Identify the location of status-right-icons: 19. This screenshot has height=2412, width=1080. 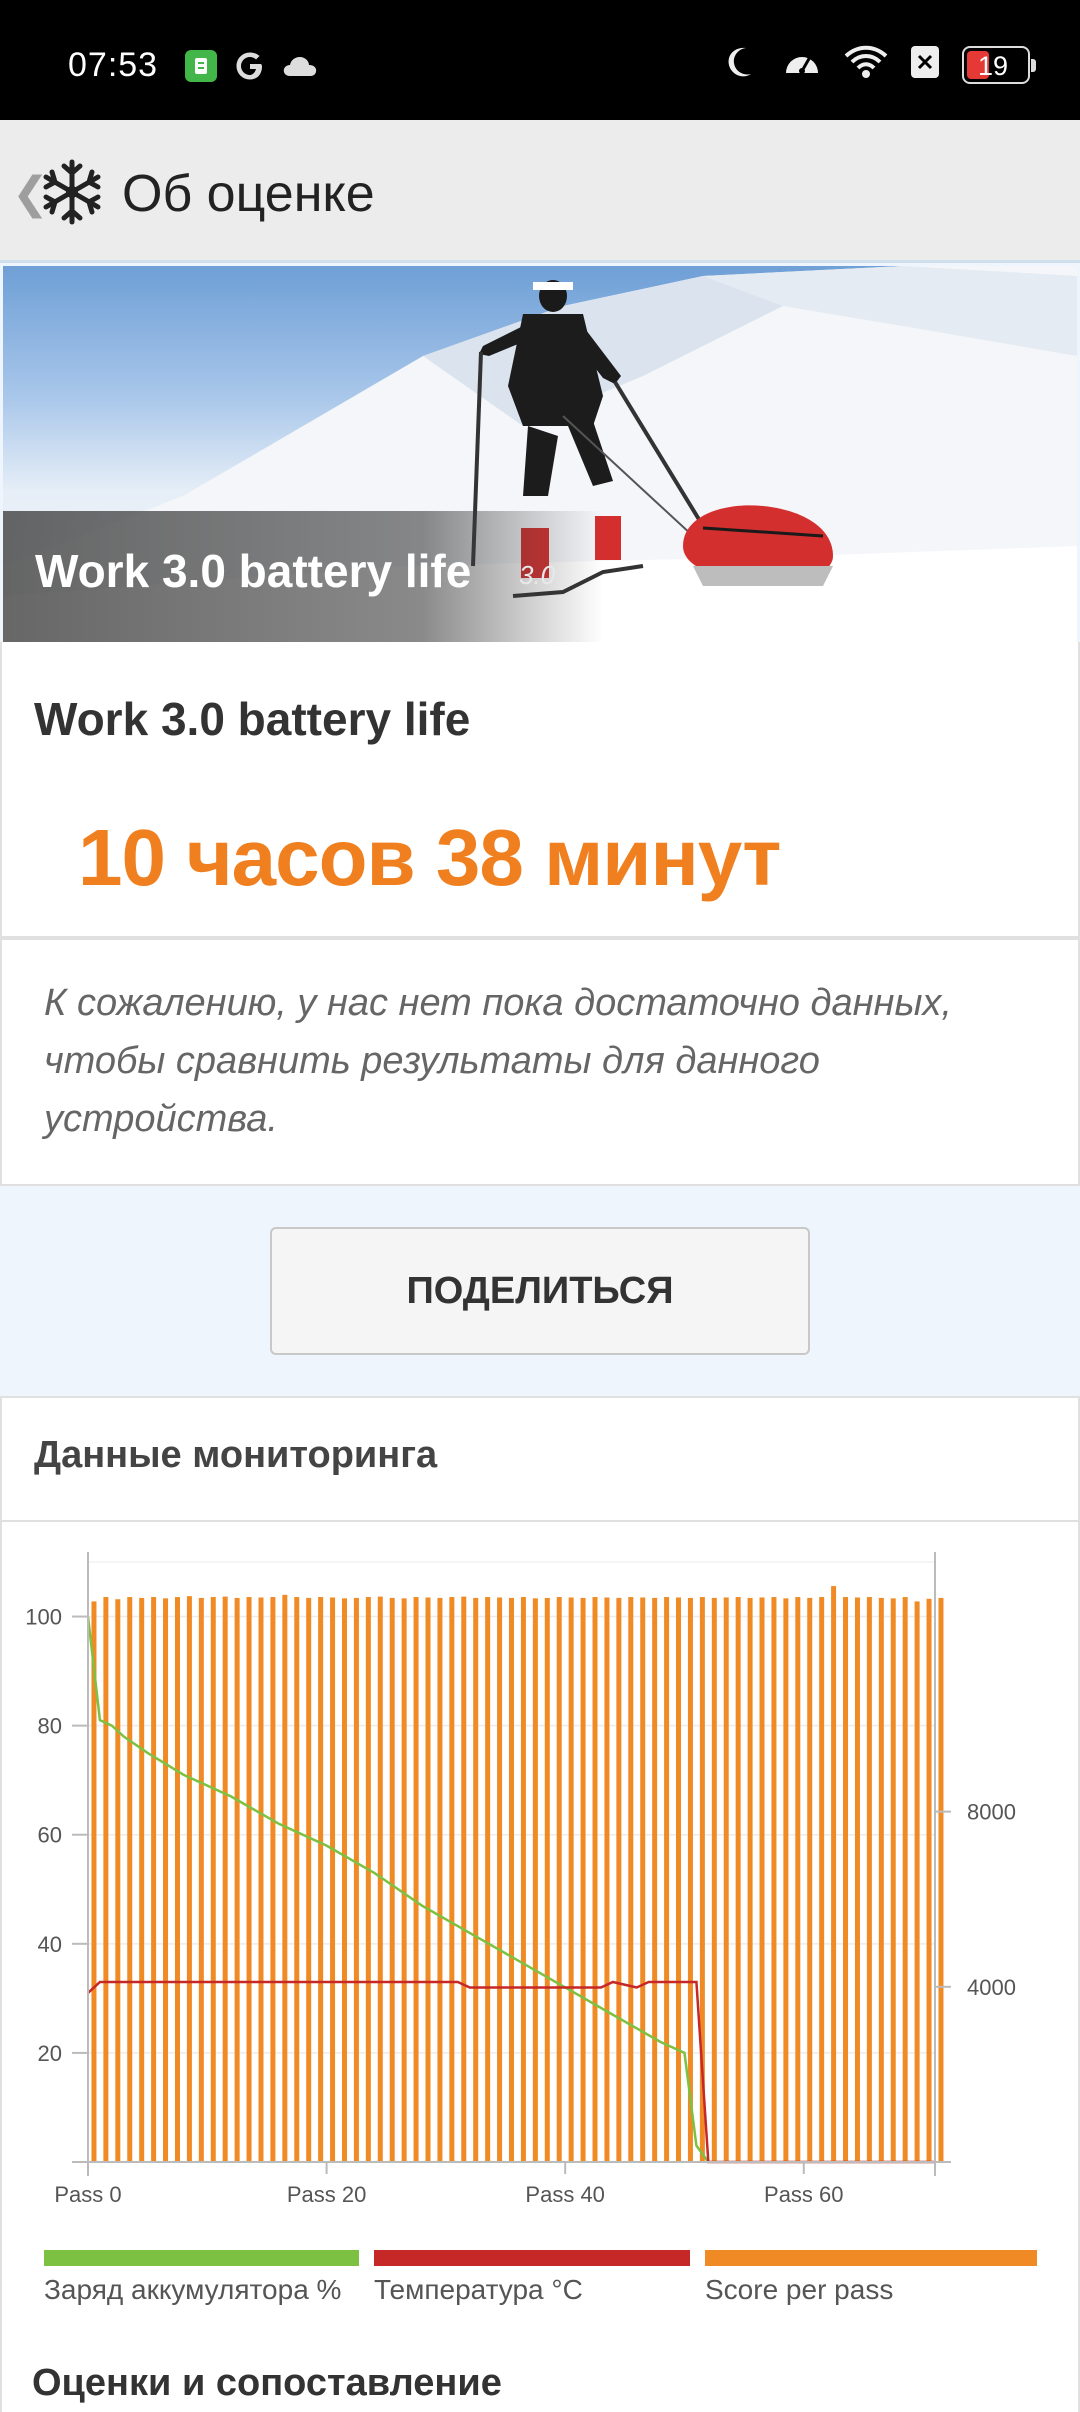
(880, 64).